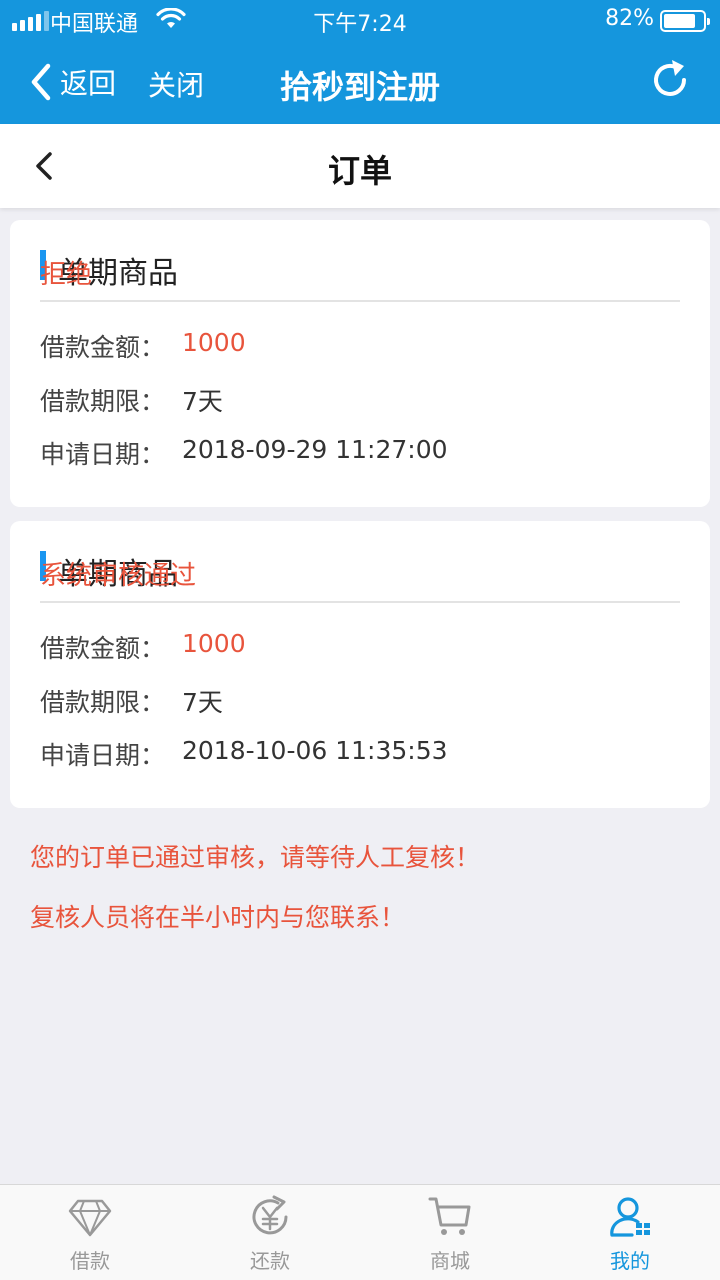  Describe the element at coordinates (270, 1261) in the screenshot. I see `tab-label: 还款` at that location.